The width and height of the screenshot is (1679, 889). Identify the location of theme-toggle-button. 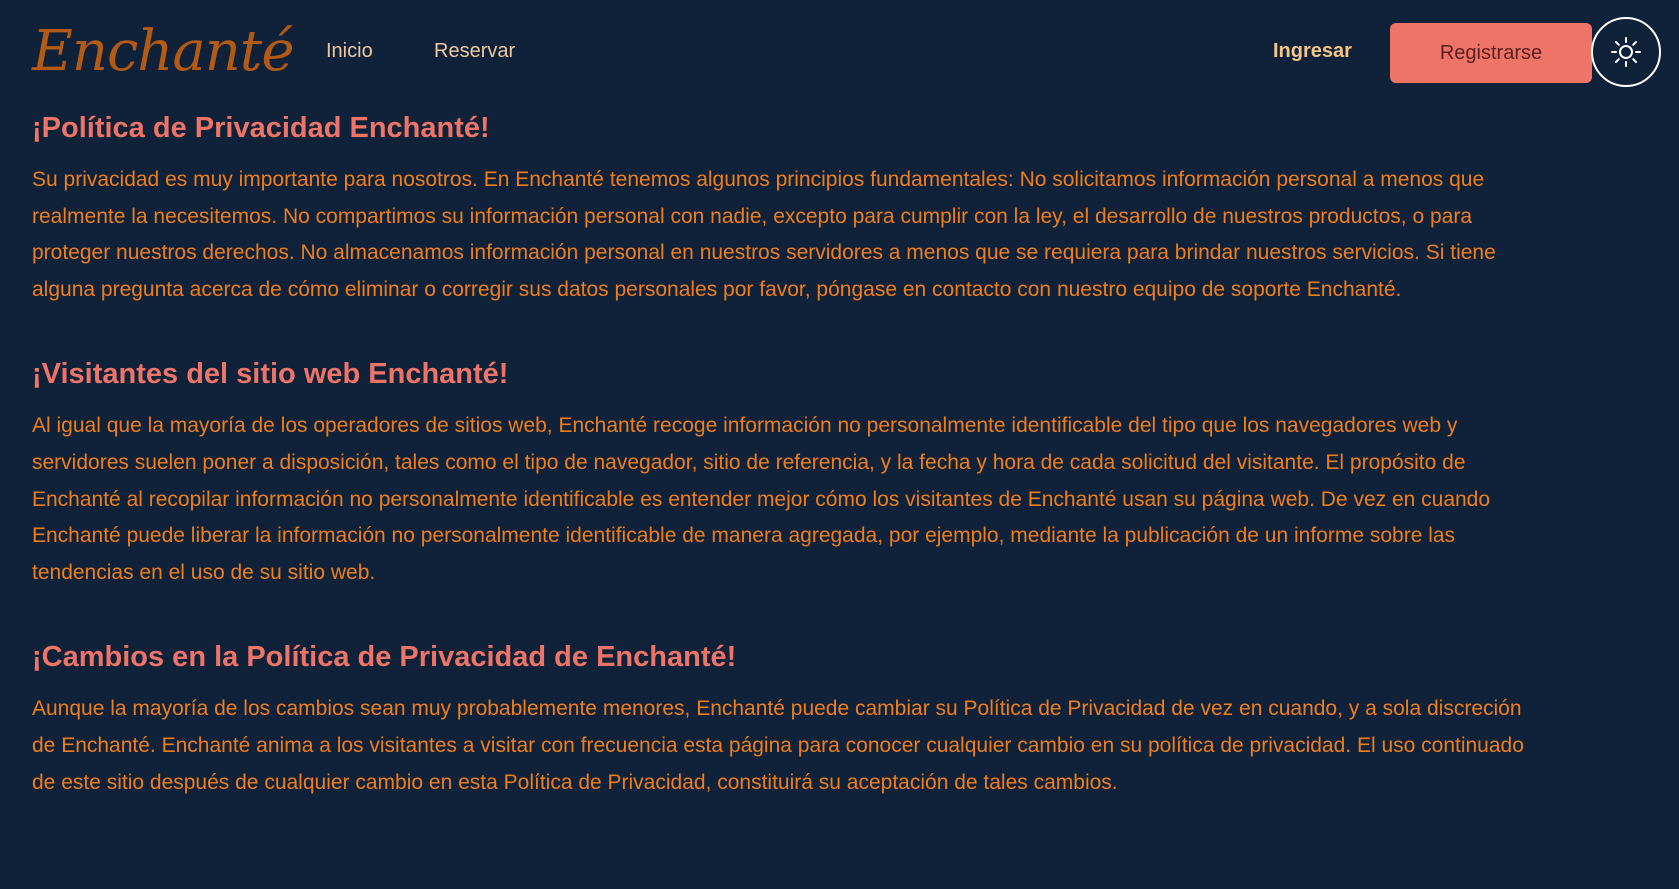
(1626, 52).